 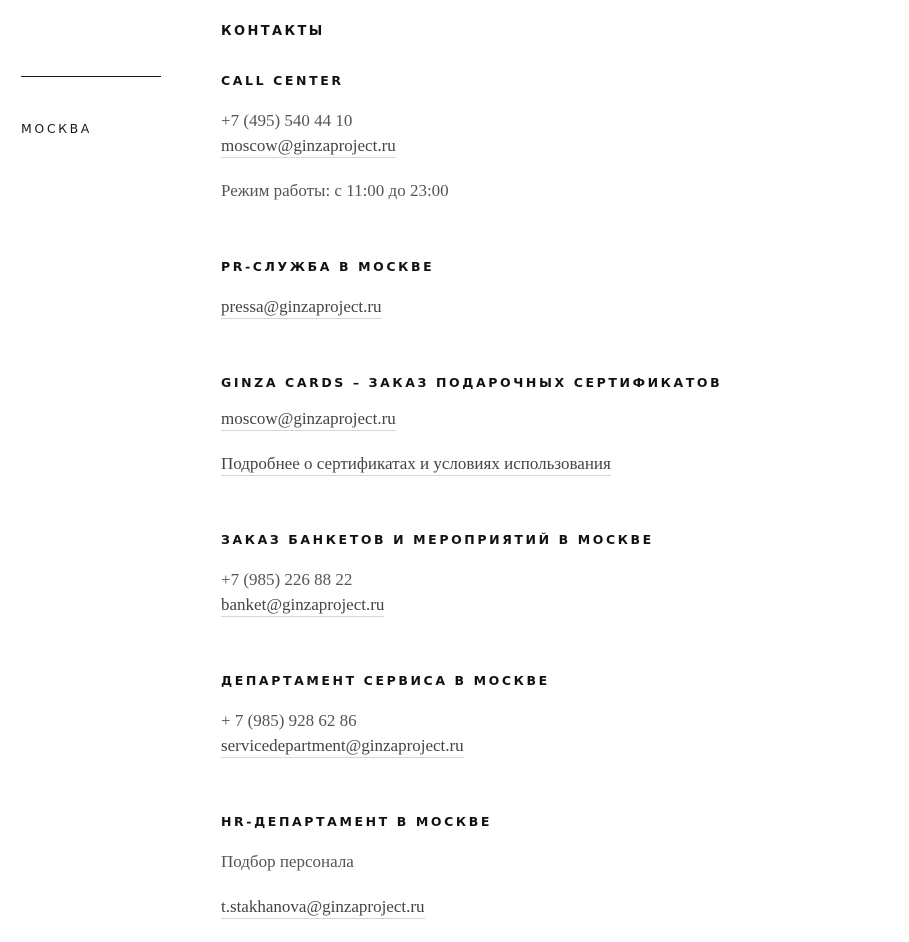 I want to click on service-phone: + 7 (985) 928 62 86, so click(x=289, y=720).